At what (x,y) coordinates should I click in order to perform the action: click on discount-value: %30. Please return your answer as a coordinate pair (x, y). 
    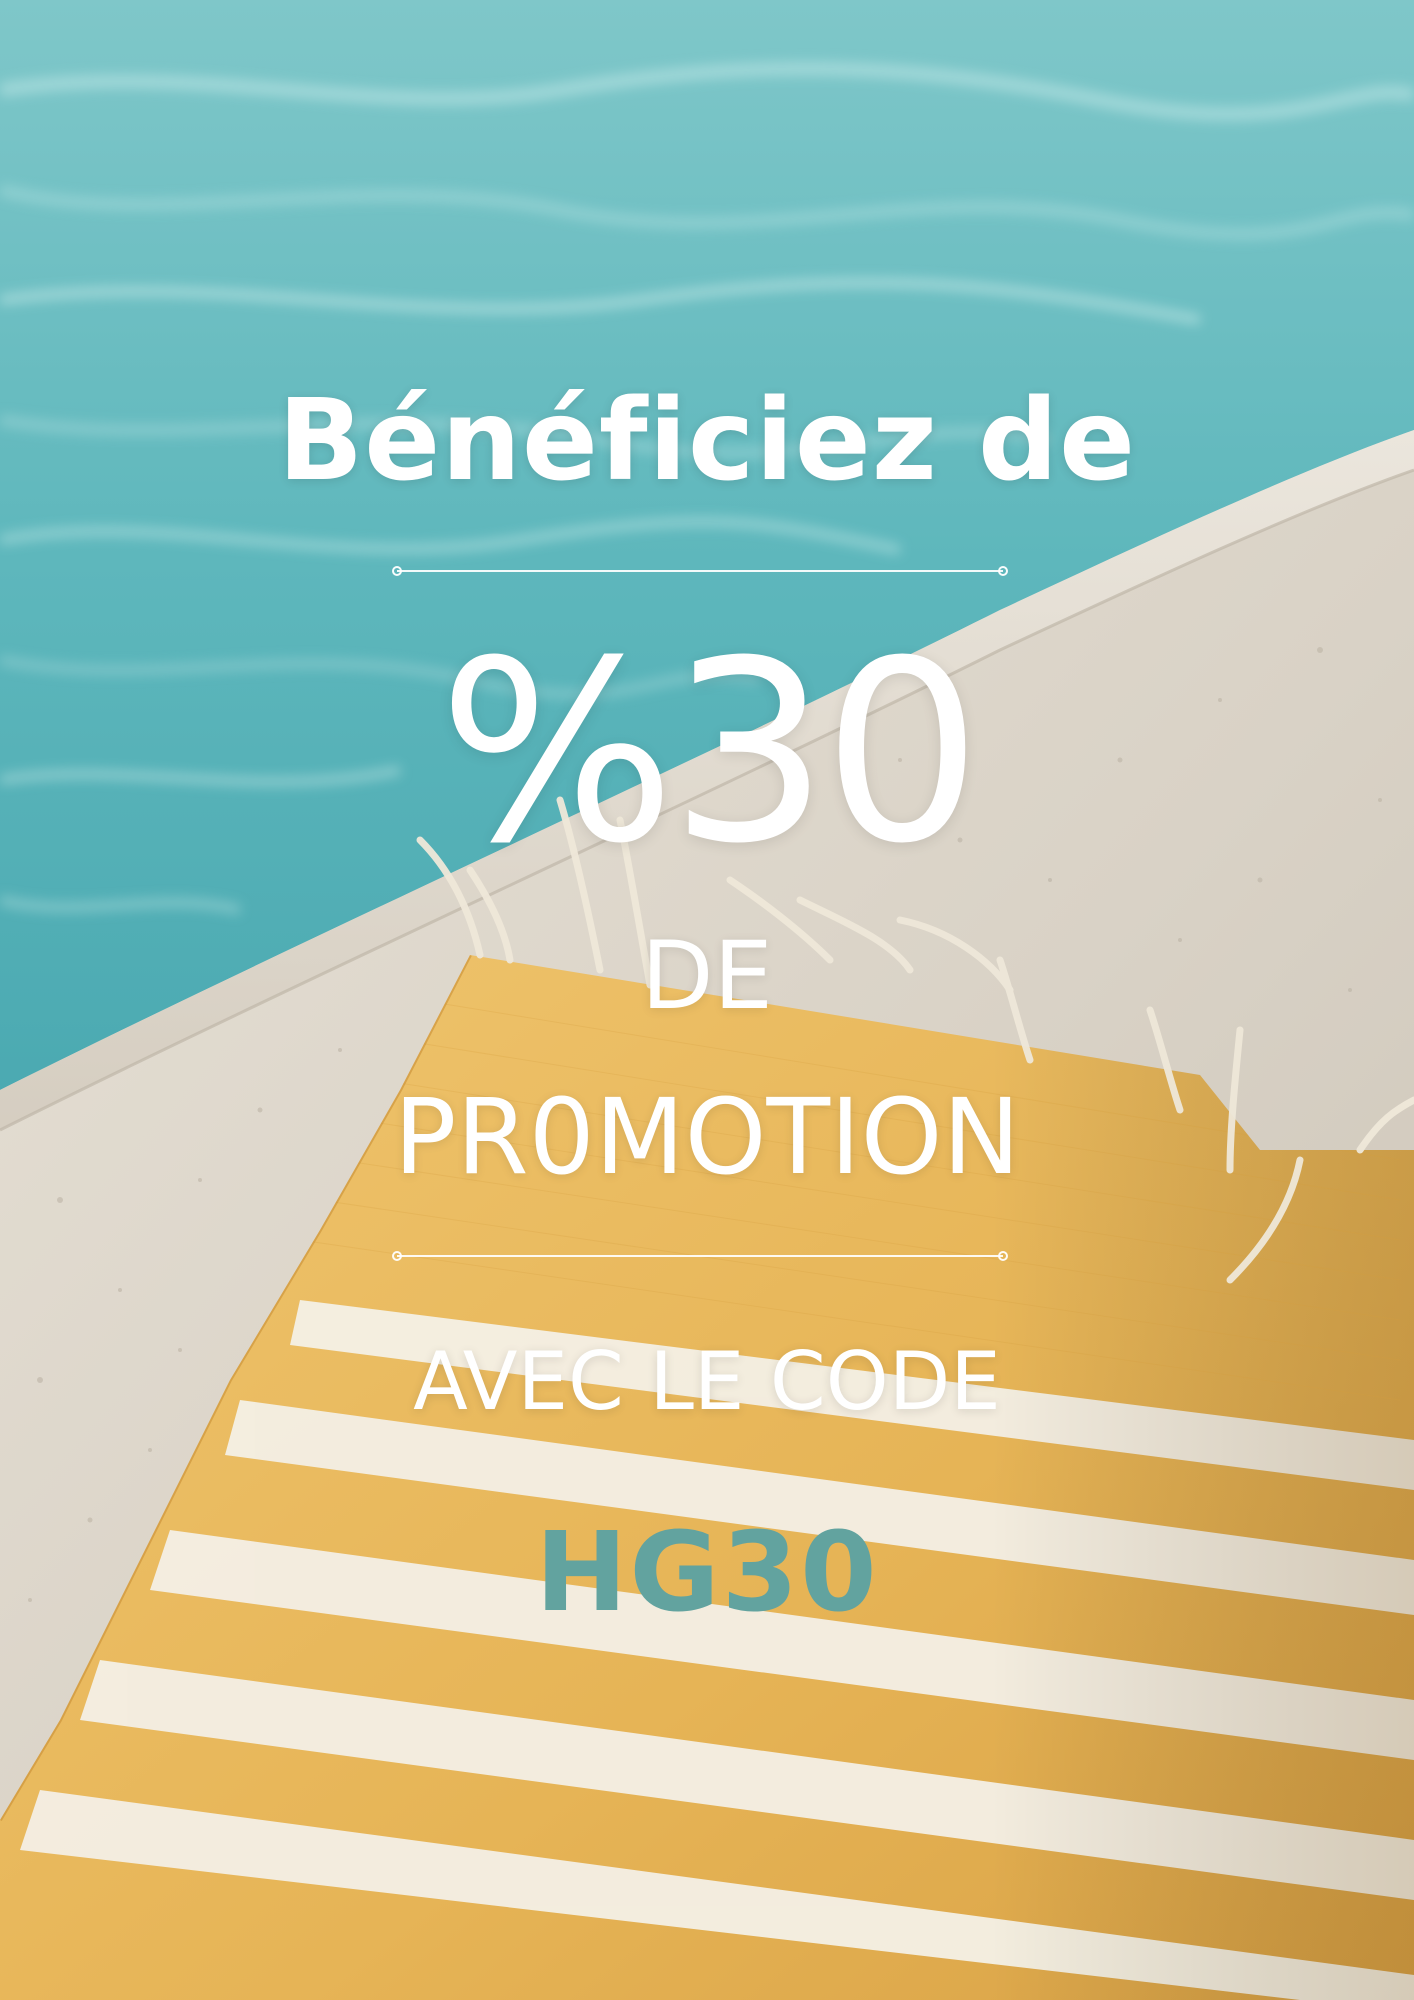
    Looking at the image, I should click on (710, 752).